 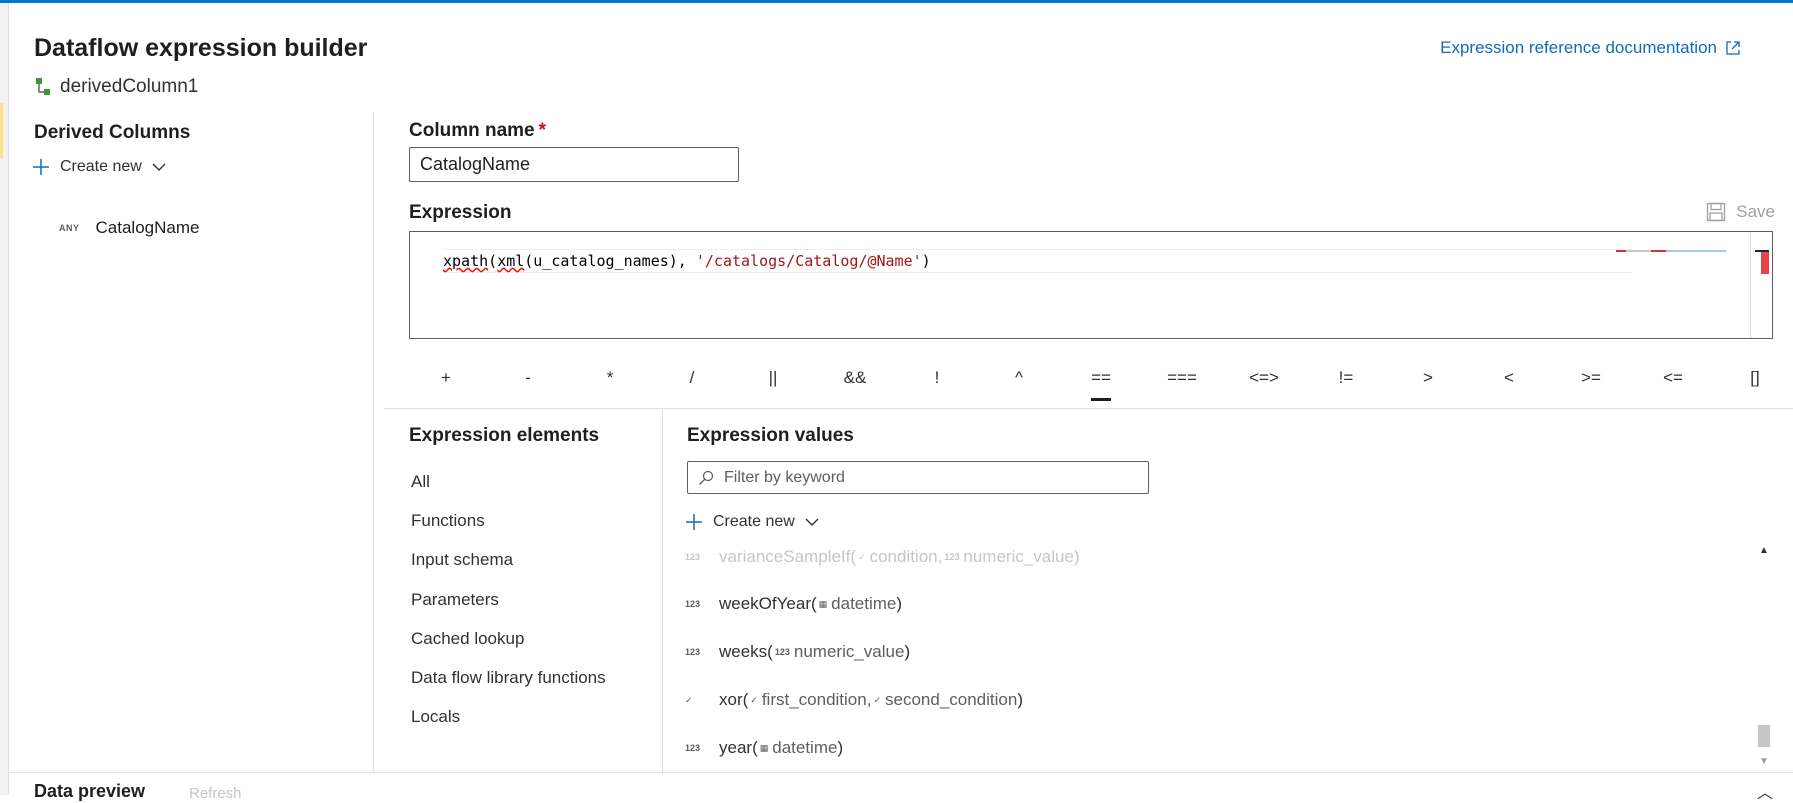 I want to click on operator-greater-equal-button: >=, so click(x=1591, y=378).